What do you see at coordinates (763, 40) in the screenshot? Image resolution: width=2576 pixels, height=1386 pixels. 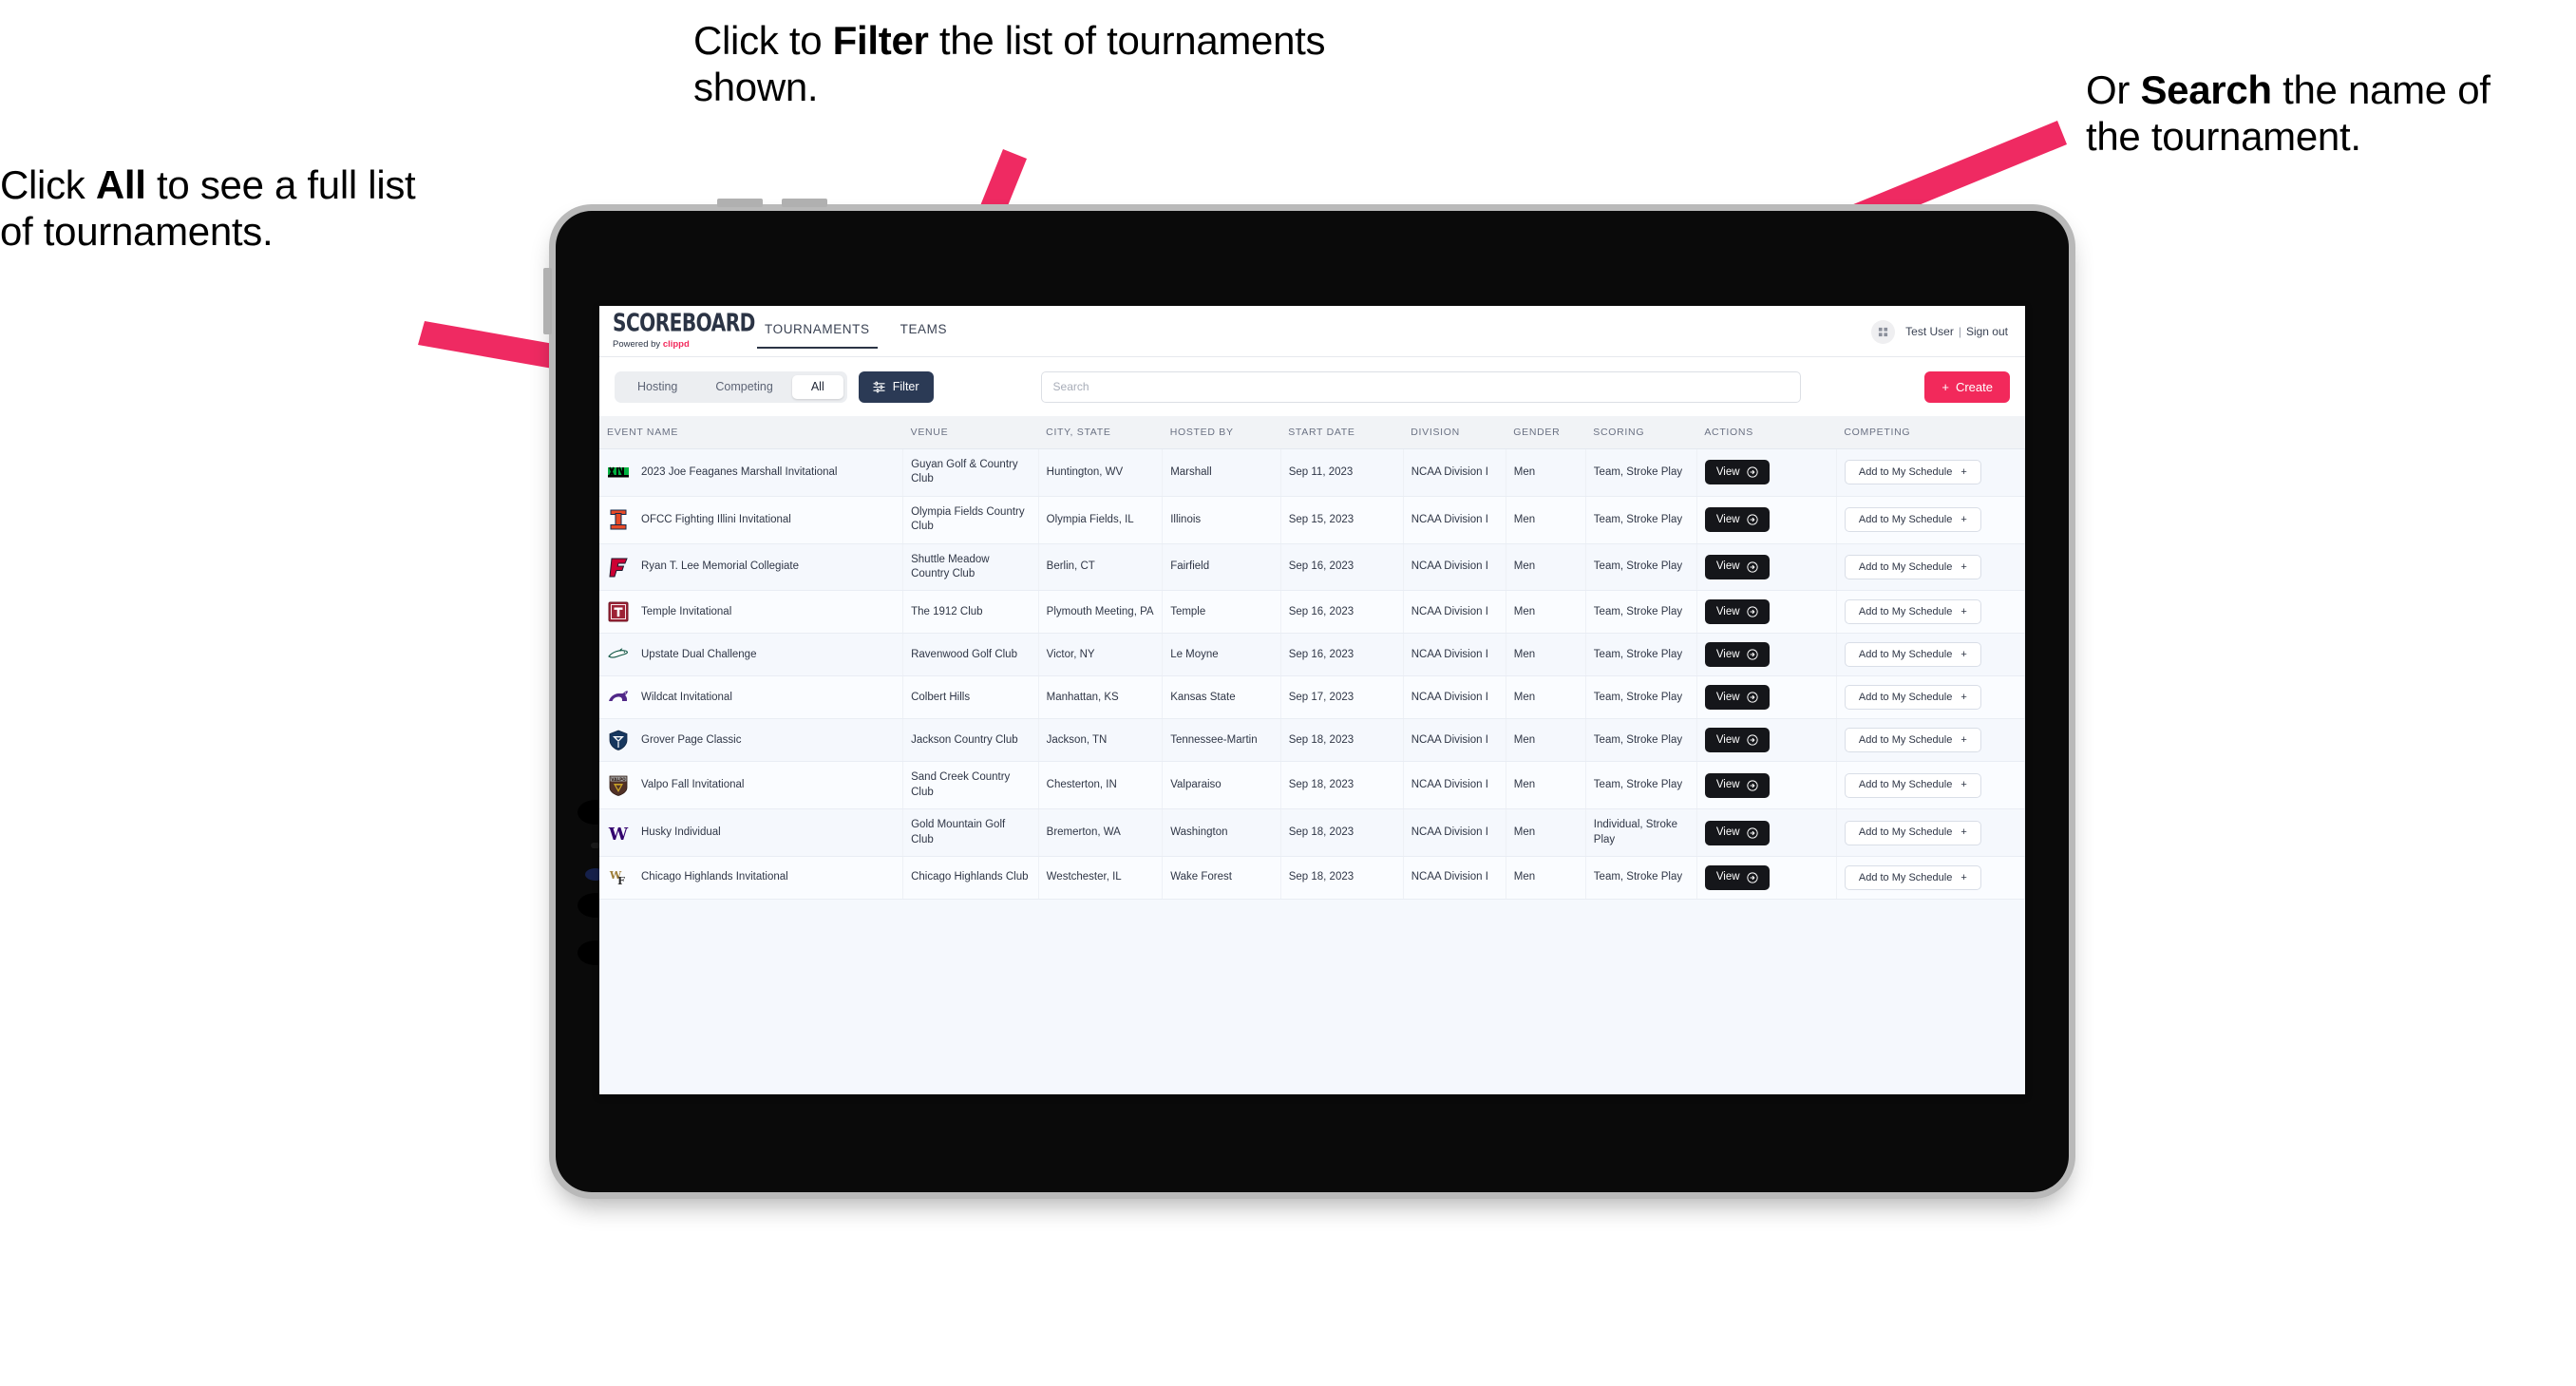 I see `annotation-filter-pre: Click to` at bounding box center [763, 40].